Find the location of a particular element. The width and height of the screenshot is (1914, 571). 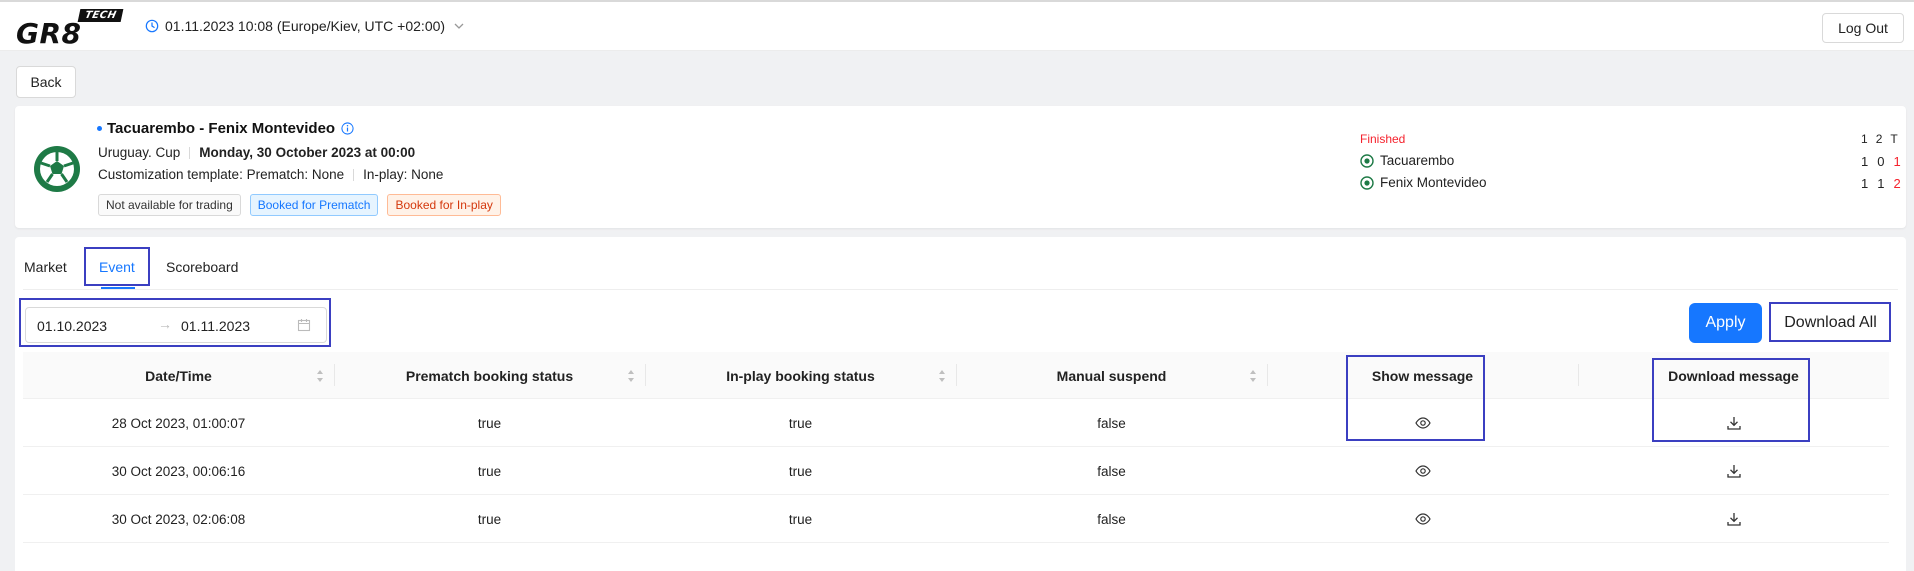

tabs-divider is located at coordinates (960, 289).